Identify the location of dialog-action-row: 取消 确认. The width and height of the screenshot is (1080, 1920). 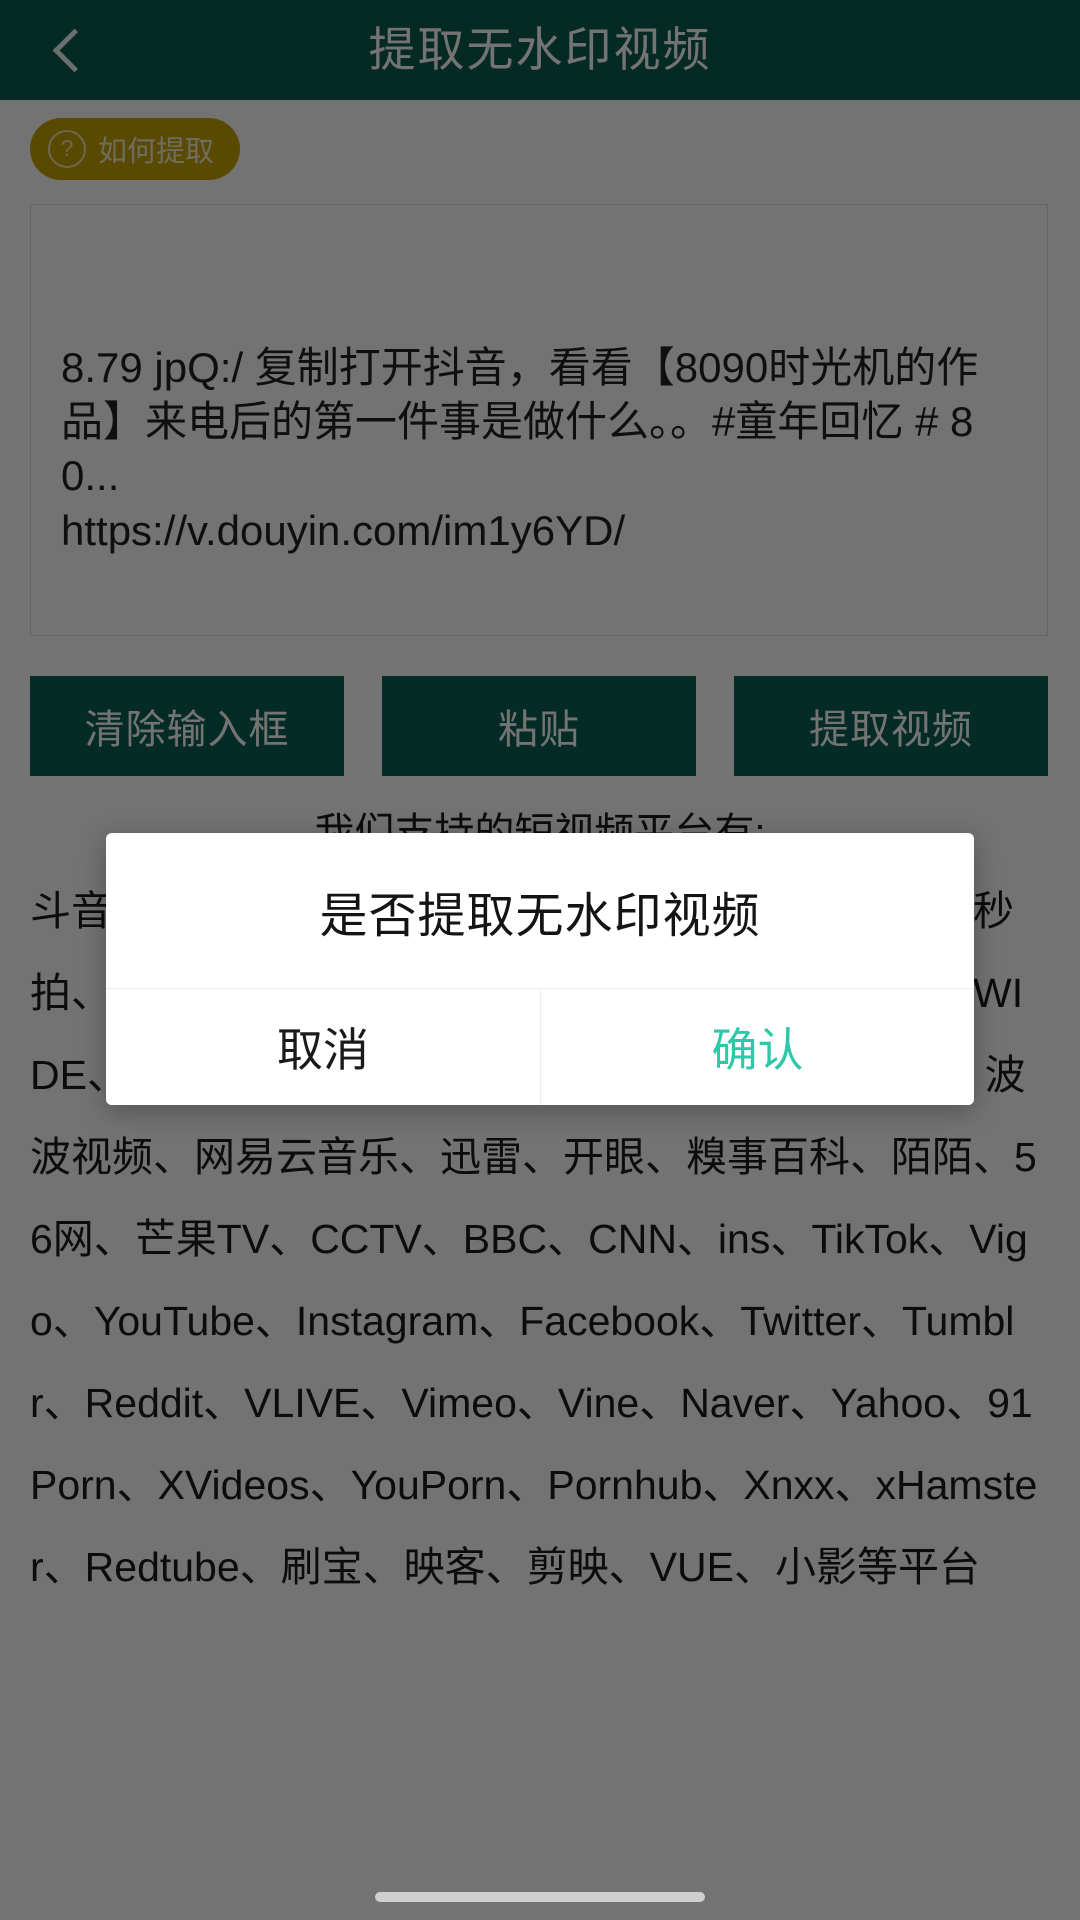
(540, 1046).